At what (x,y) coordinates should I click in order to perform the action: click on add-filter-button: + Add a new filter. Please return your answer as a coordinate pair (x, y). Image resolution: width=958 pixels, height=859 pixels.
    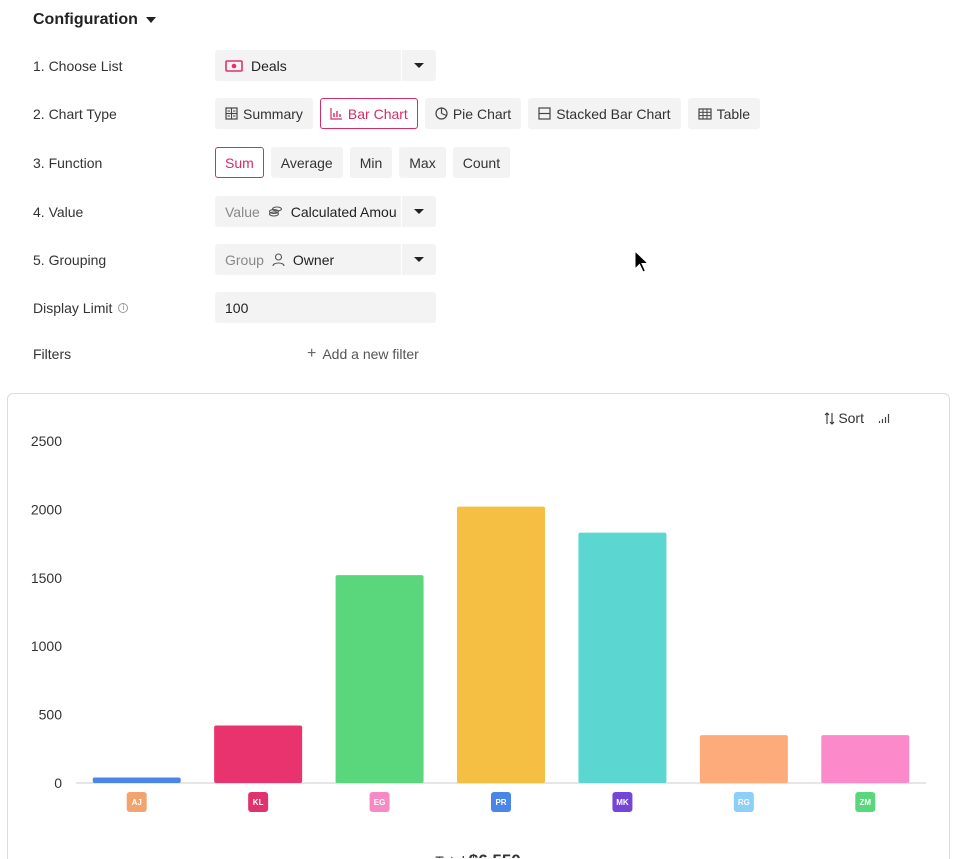
    Looking at the image, I should click on (363, 354).